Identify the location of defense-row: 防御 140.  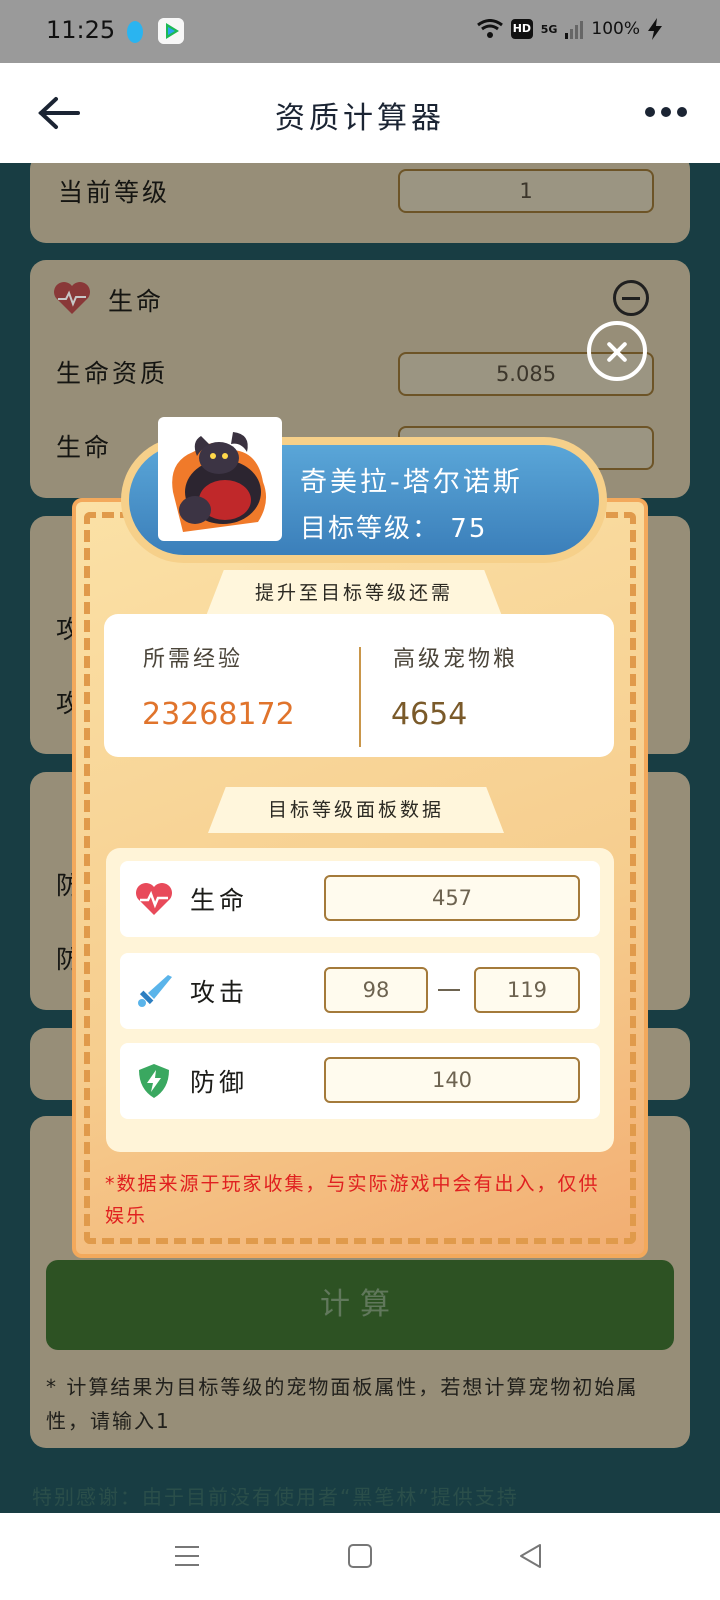
(360, 1081).